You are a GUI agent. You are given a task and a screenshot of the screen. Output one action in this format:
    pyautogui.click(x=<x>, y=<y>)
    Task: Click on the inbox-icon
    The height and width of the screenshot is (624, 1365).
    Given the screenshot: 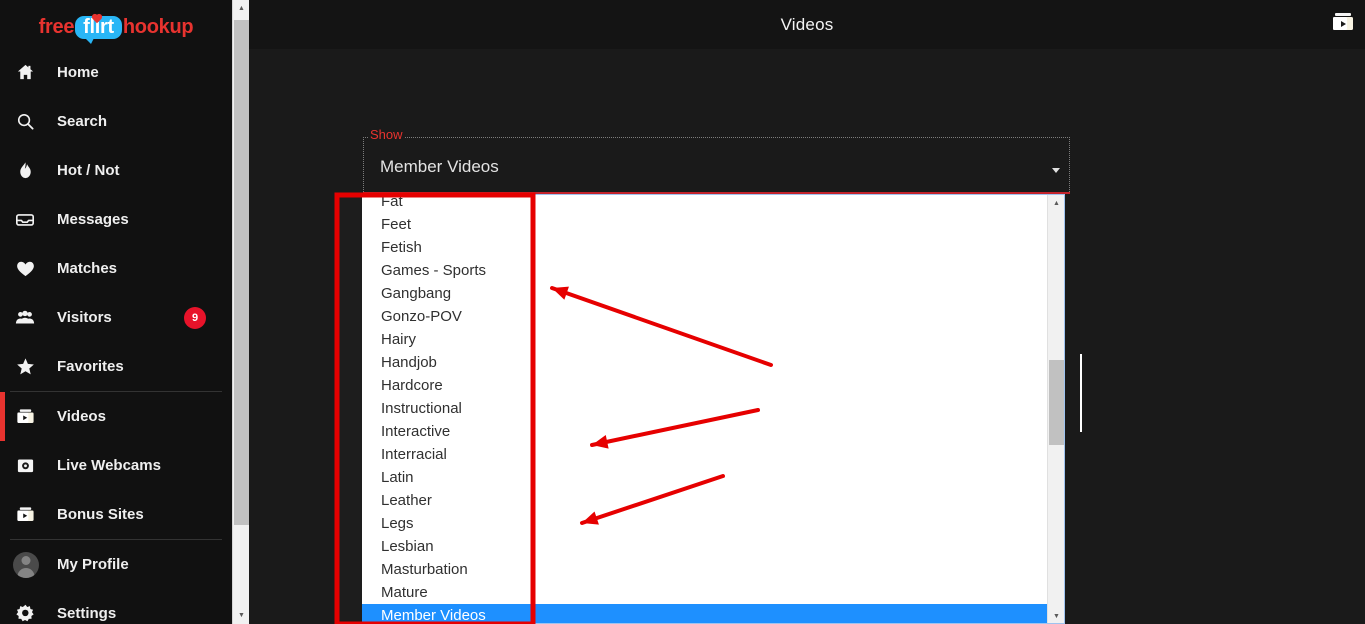 What is the action you would take?
    pyautogui.click(x=25, y=219)
    